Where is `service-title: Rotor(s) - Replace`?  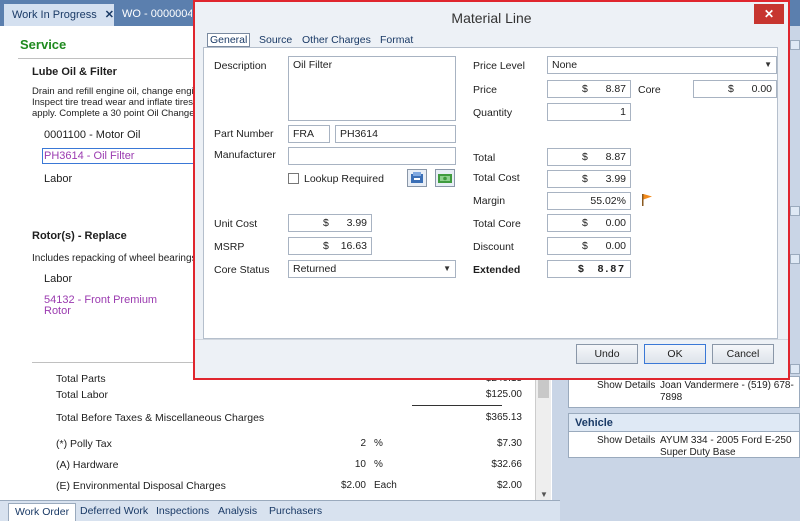 service-title: Rotor(s) - Replace is located at coordinates (79, 236).